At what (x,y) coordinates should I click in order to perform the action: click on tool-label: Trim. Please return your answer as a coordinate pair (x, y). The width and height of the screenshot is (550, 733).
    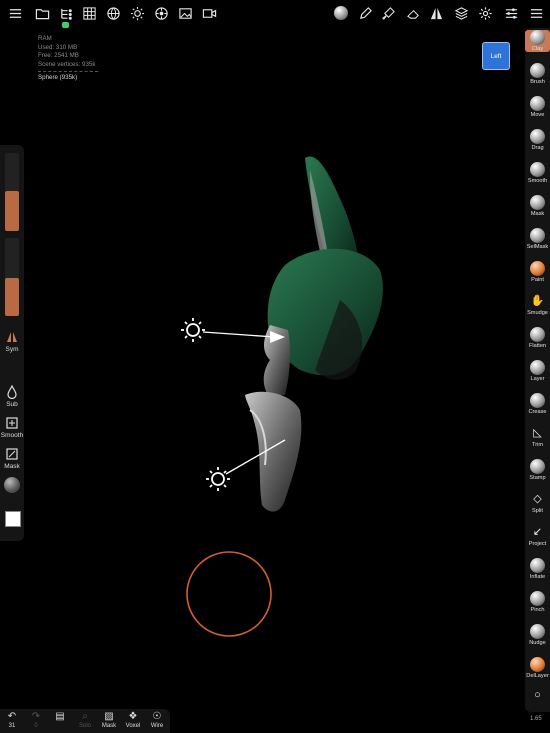
    Looking at the image, I should click on (537, 445).